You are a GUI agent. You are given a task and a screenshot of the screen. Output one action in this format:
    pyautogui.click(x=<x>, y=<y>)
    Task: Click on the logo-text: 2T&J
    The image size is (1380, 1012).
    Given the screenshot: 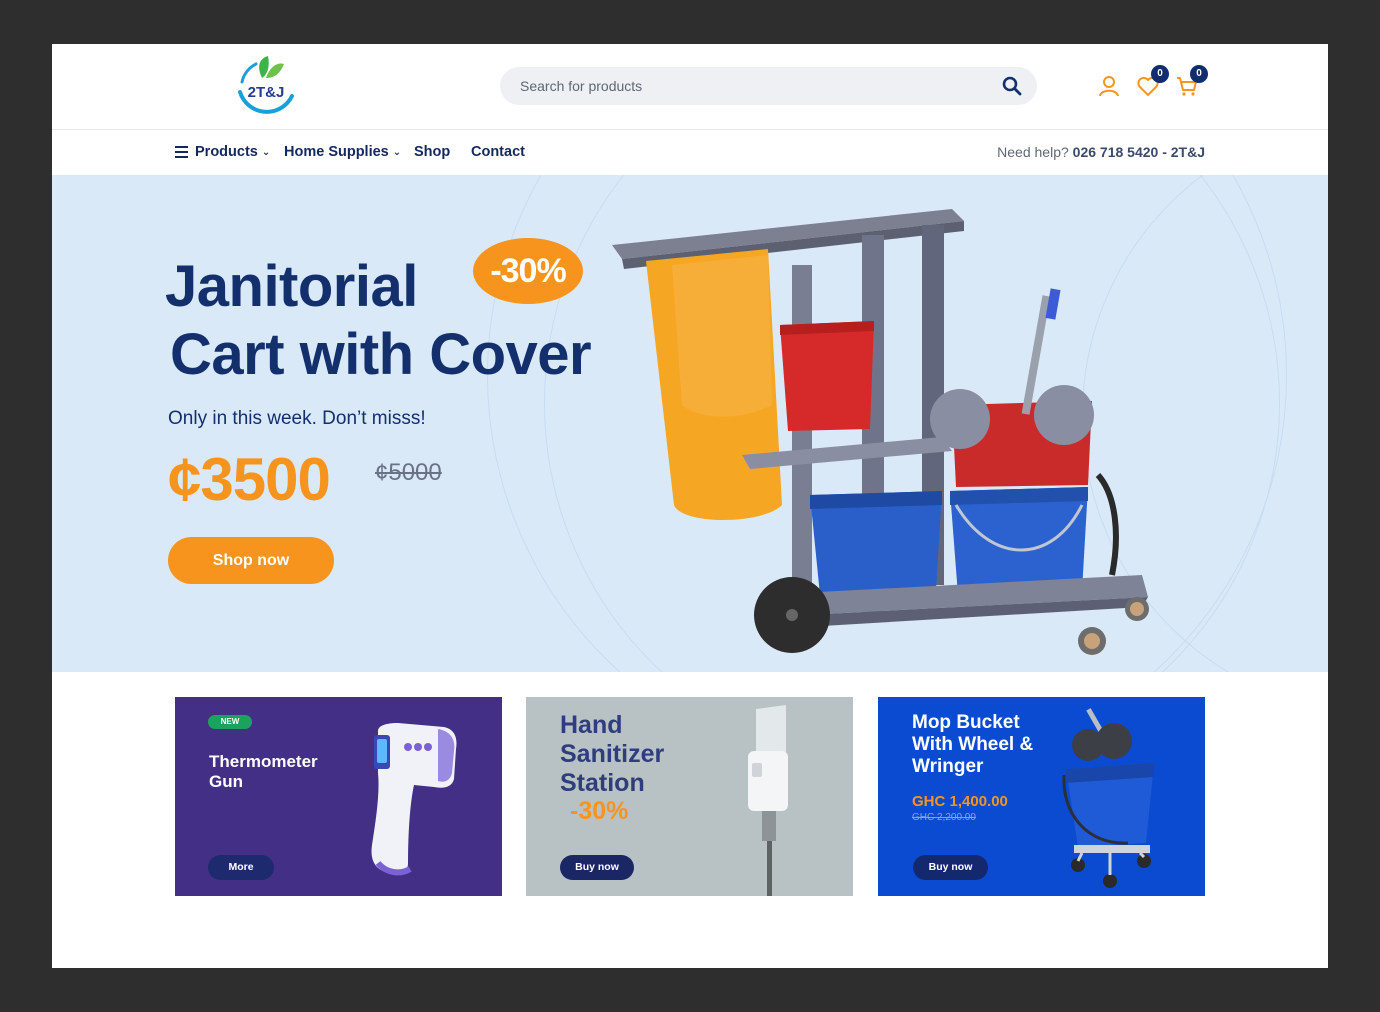 What is the action you would take?
    pyautogui.click(x=266, y=92)
    